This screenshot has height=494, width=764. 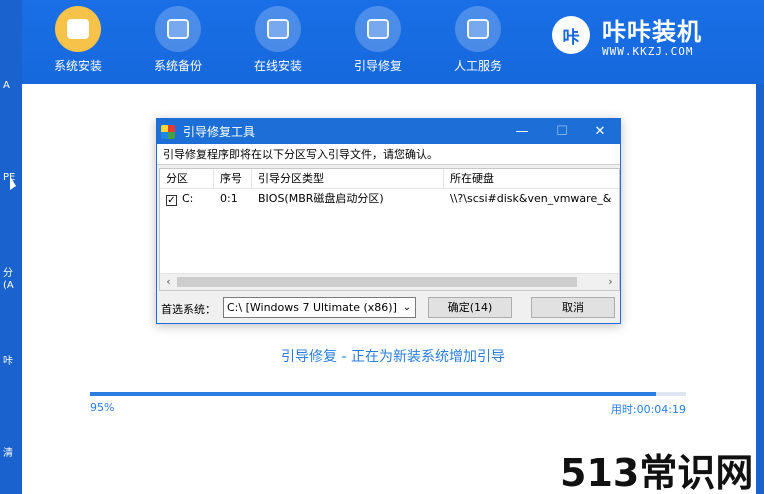 I want to click on dialog-titlebar: 引导修复工具 — ☐ ✕, so click(x=388, y=131).